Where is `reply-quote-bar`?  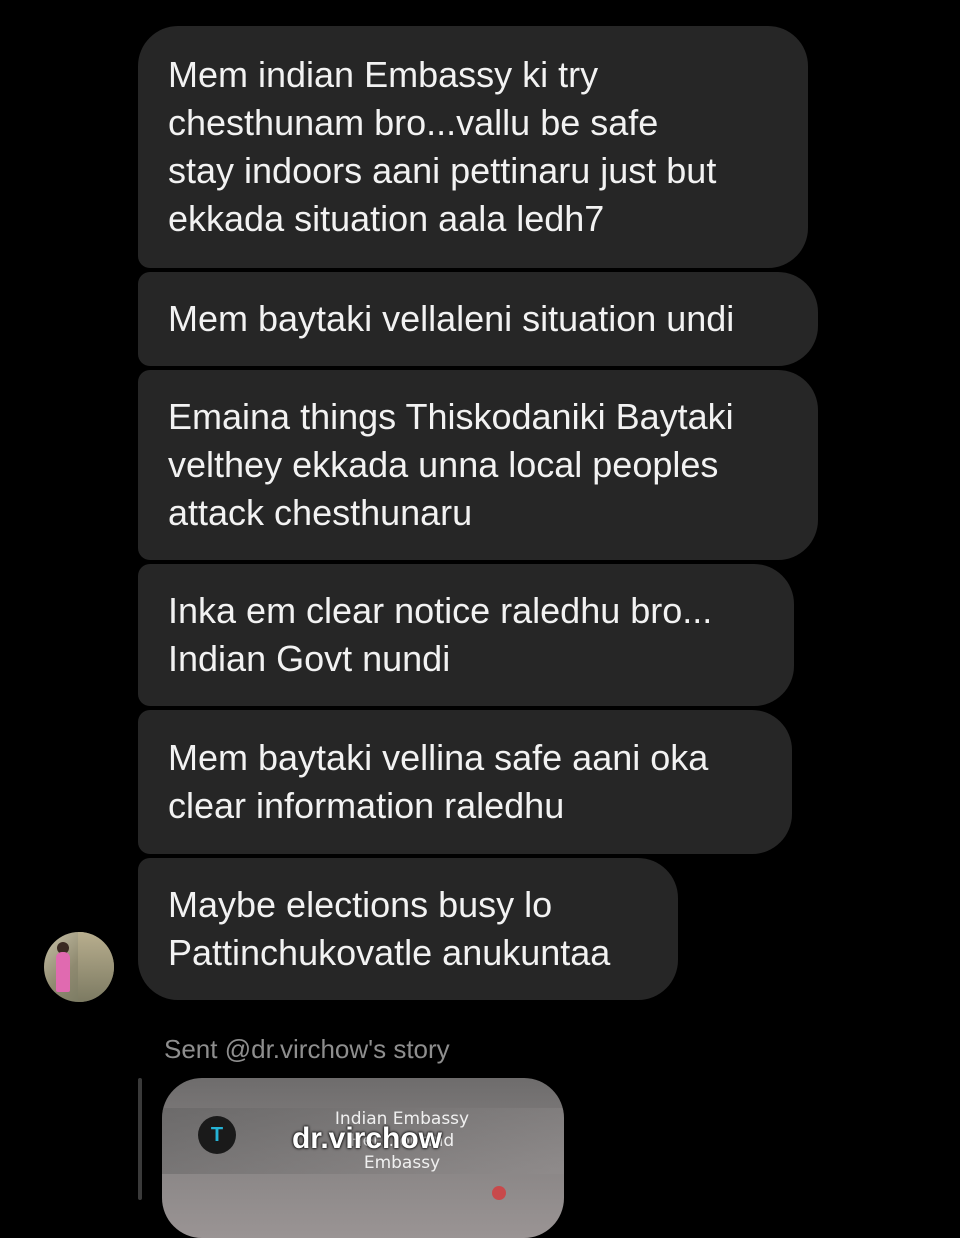
reply-quote-bar is located at coordinates (140, 1139).